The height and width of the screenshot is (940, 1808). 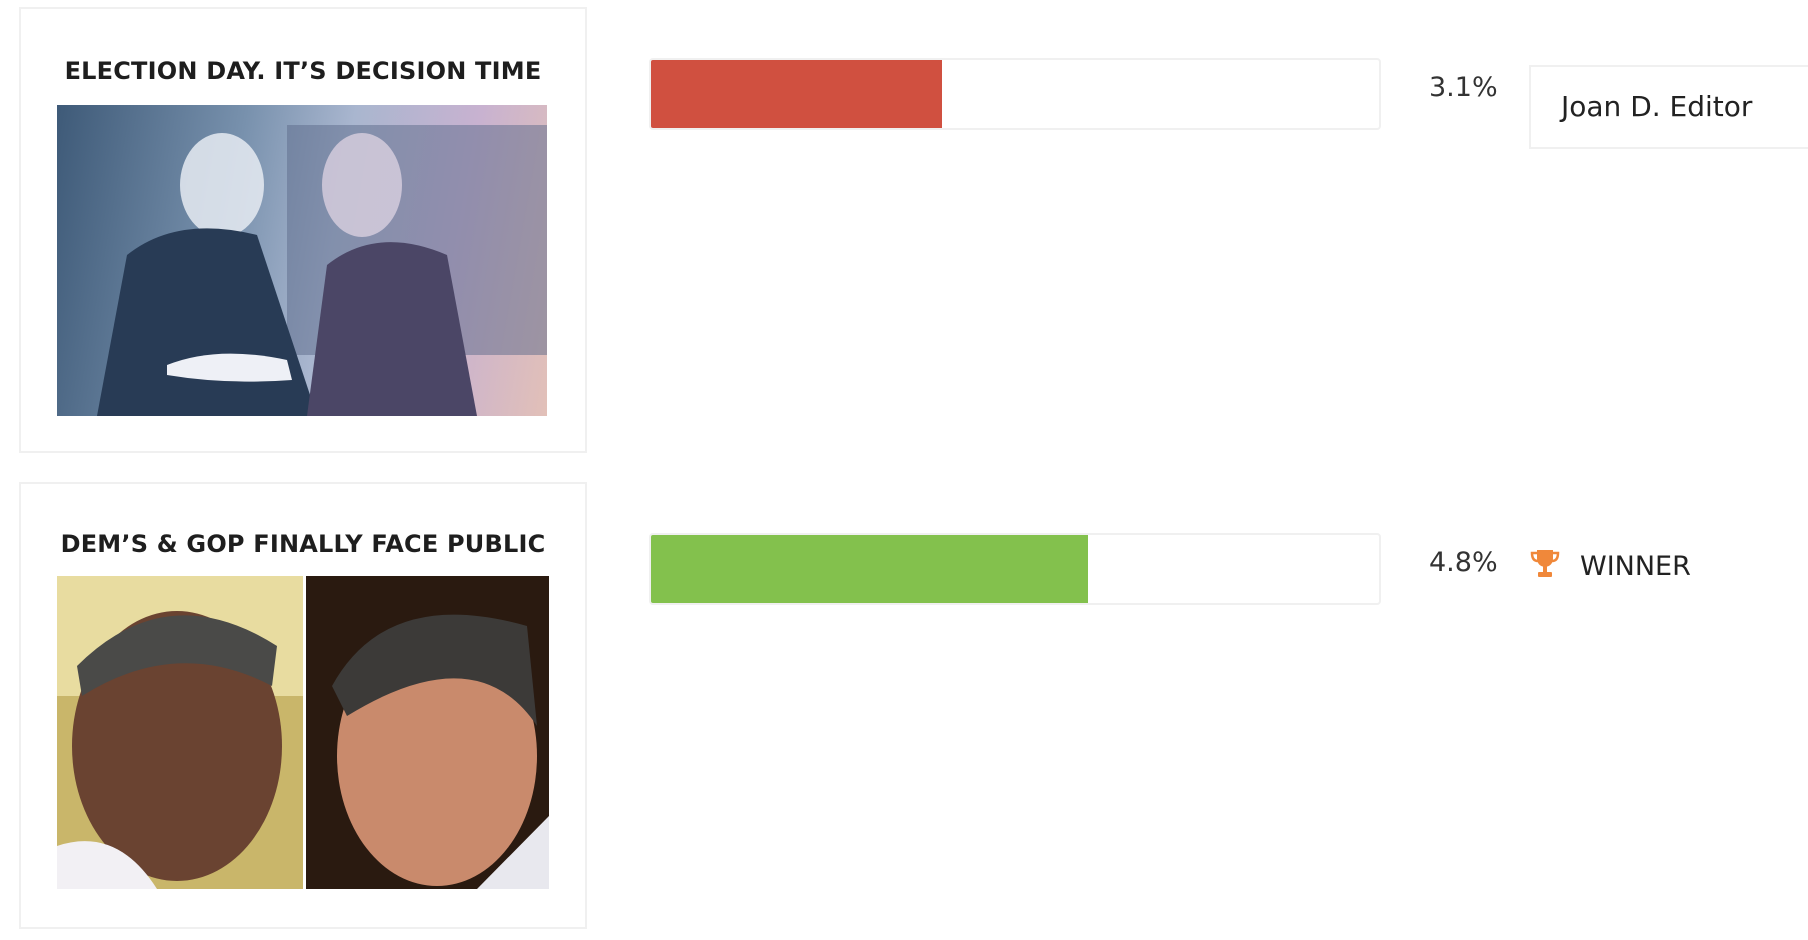 I want to click on vote-percent: 3.1%, so click(x=1463, y=87).